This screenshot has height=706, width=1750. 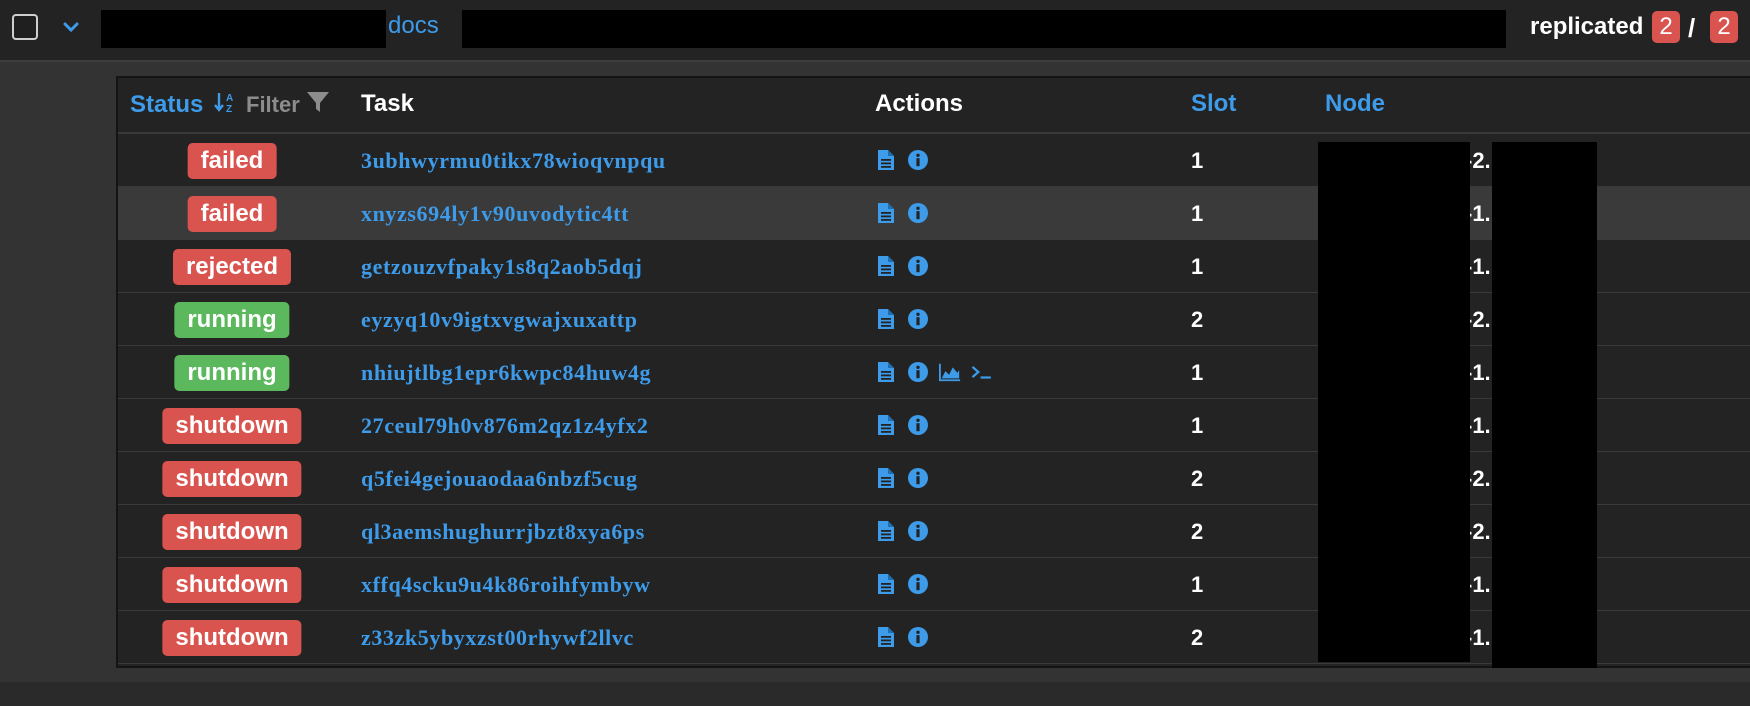 I want to click on task-id-link: ql3aemshughurrjbzt8xya6ps, so click(x=503, y=532).